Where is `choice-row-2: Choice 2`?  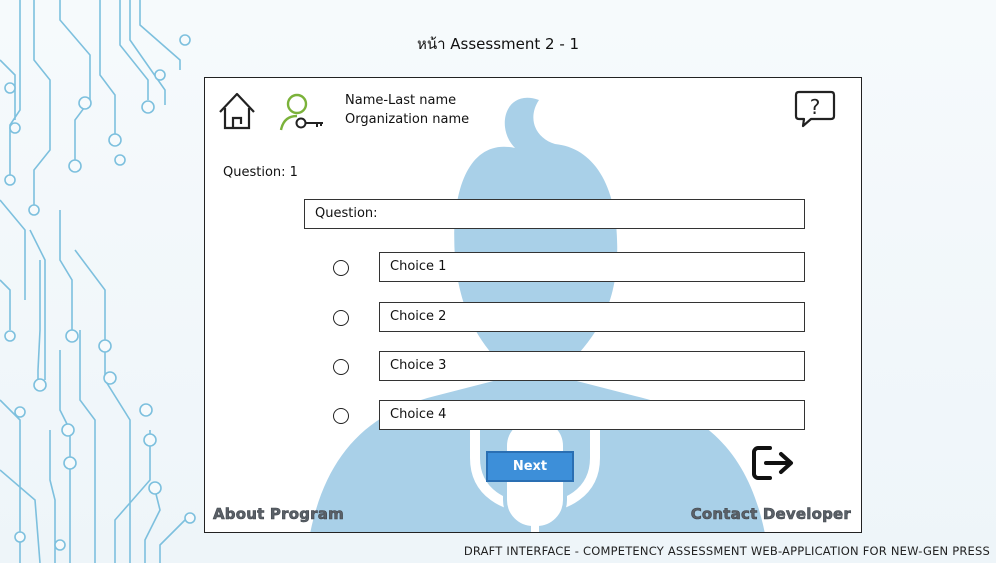 choice-row-2: Choice 2 is located at coordinates (568, 318).